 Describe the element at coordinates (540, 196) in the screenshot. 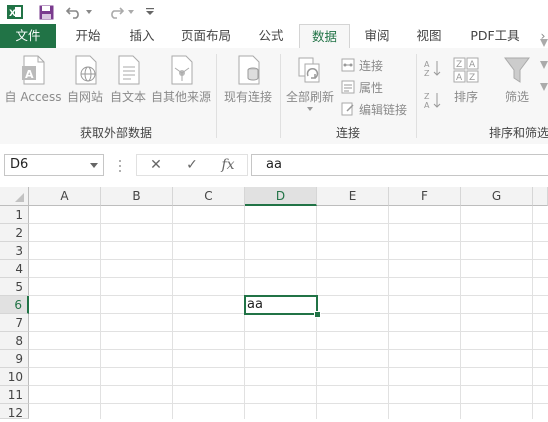

I see `column-header-overflow` at that location.